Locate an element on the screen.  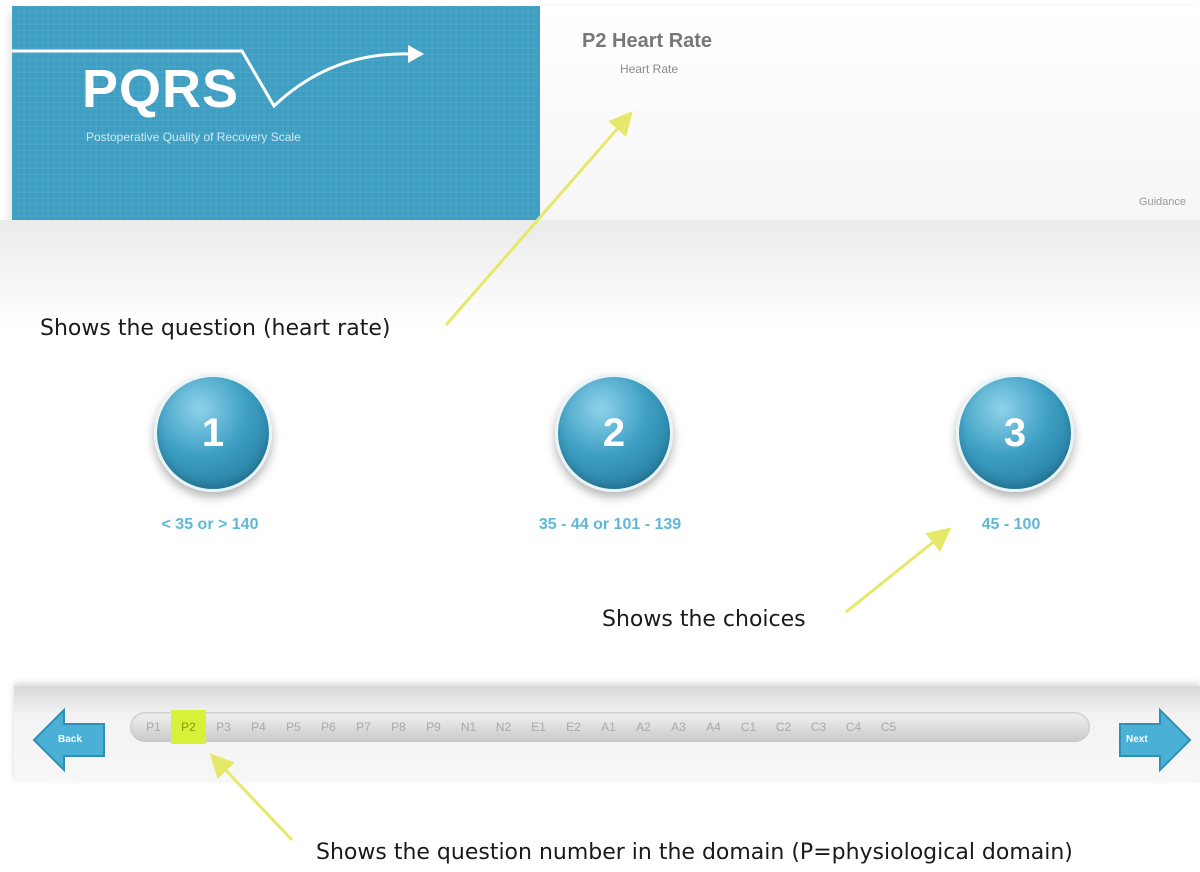
question-number-p4: P4 is located at coordinates (258, 727).